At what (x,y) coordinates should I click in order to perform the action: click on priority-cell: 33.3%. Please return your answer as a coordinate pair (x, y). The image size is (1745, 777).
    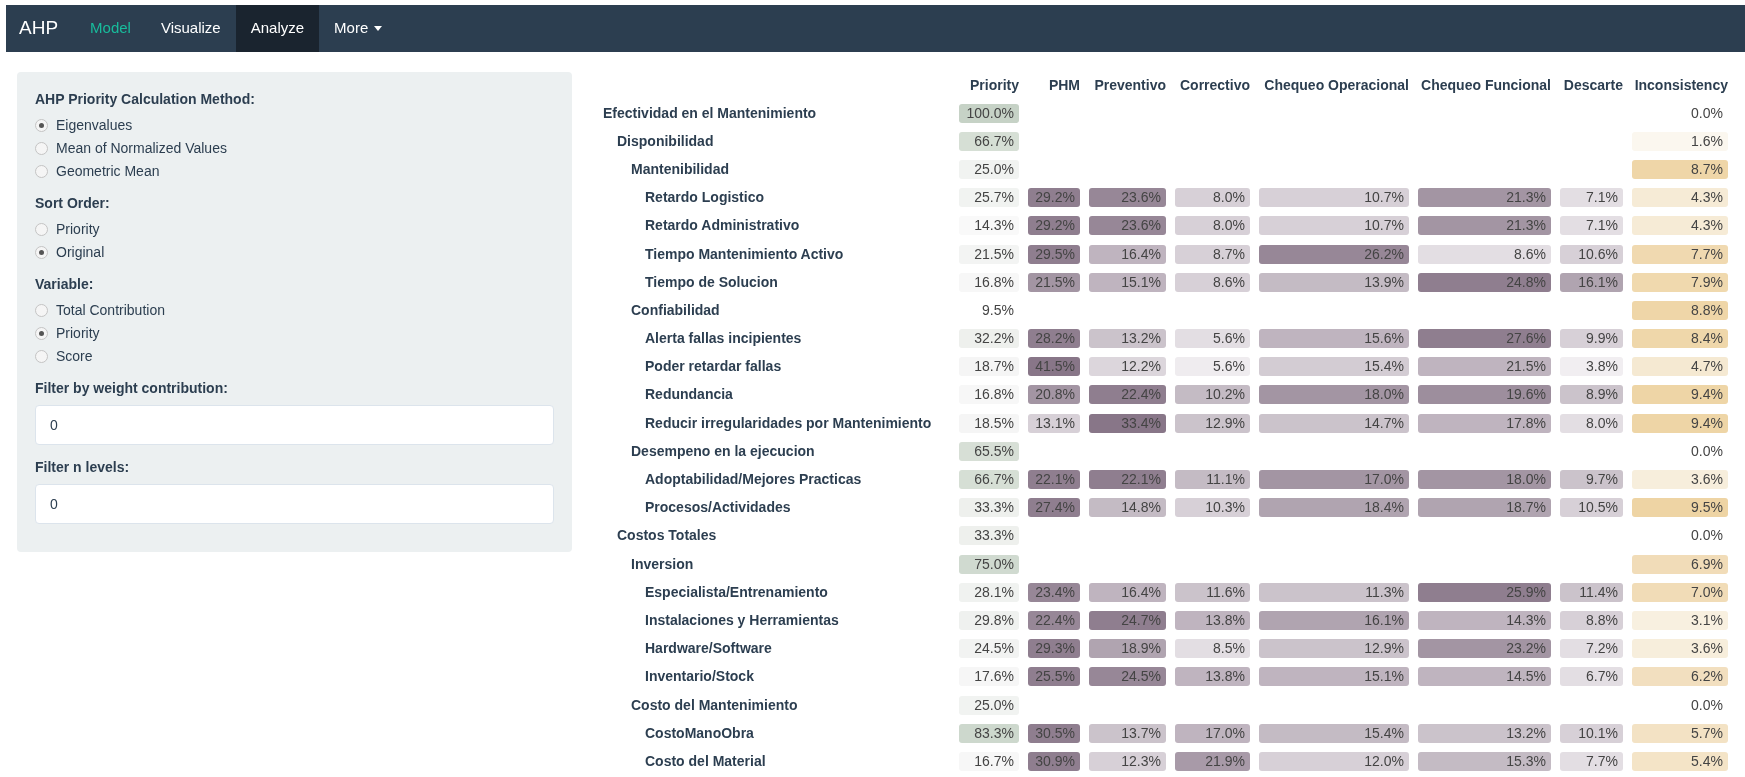
    Looking at the image, I should click on (989, 508).